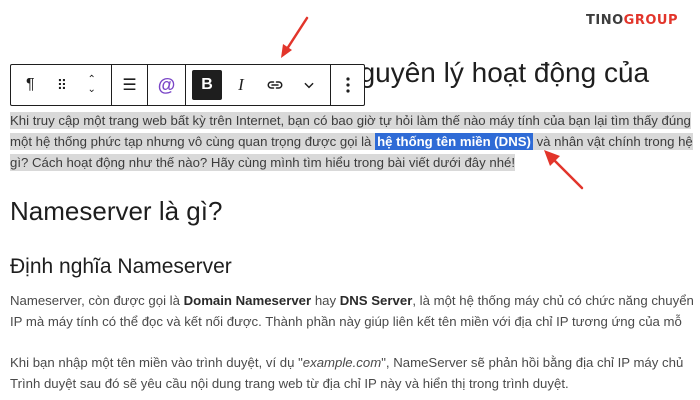  Describe the element at coordinates (97, 300) in the screenshot. I see `text-segment: Nameserver, còn được gọi là` at that location.